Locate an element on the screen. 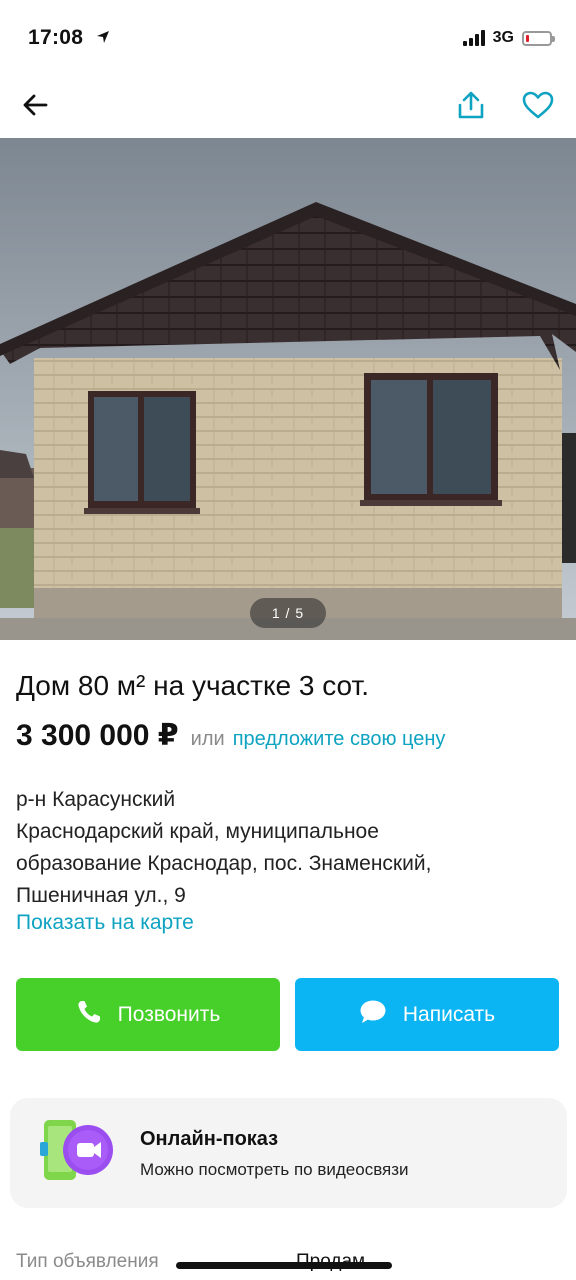 The image size is (576, 1280). write-button-label: Написать is located at coordinates (449, 1014).